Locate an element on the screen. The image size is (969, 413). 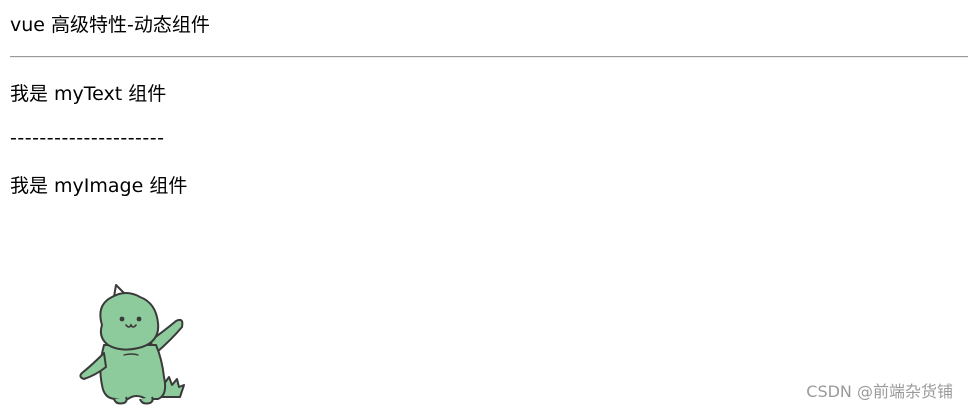
horizontal-divider is located at coordinates (489, 57).